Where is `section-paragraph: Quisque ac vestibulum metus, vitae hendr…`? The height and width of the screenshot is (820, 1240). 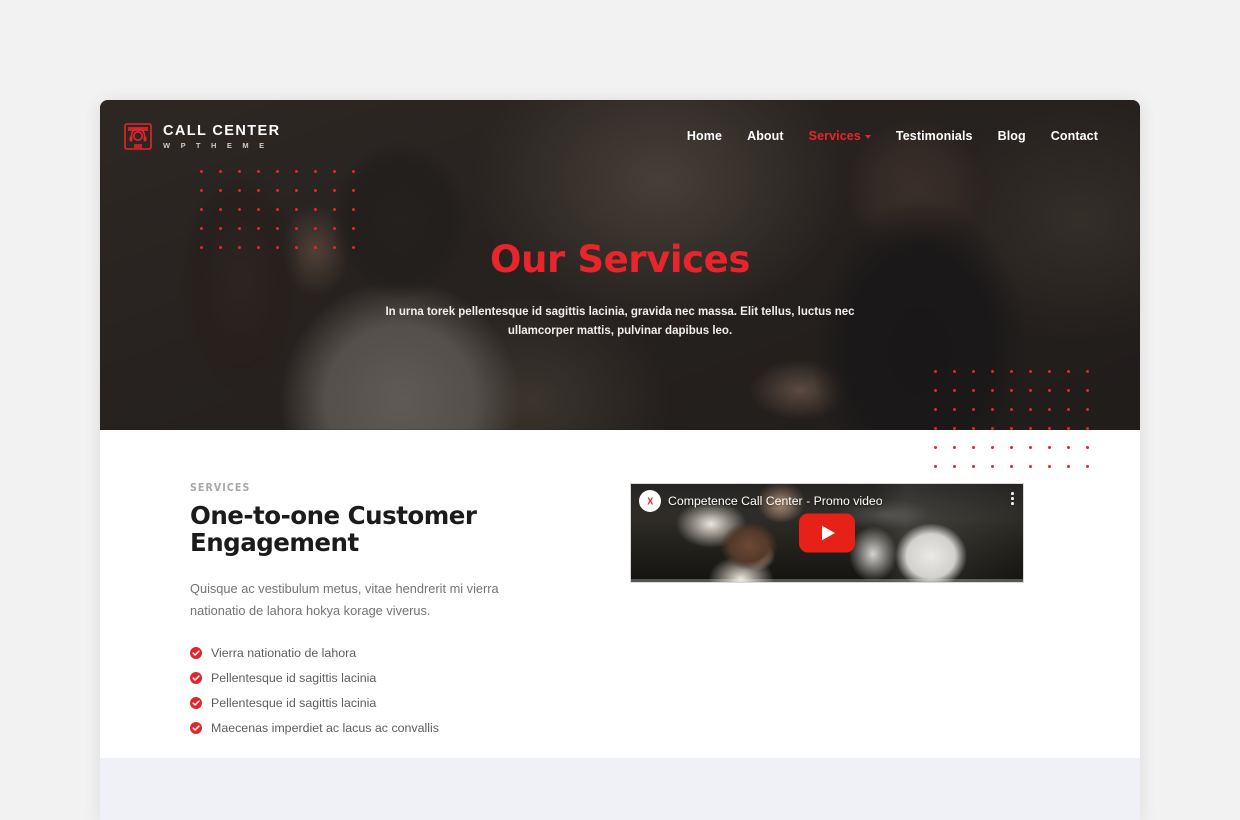
section-paragraph: Quisque ac vestibulum metus, vitae hendr… is located at coordinates (344, 599).